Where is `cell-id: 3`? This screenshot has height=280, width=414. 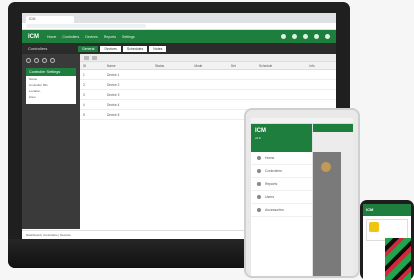
cell-id: 3 is located at coordinates (92, 94).